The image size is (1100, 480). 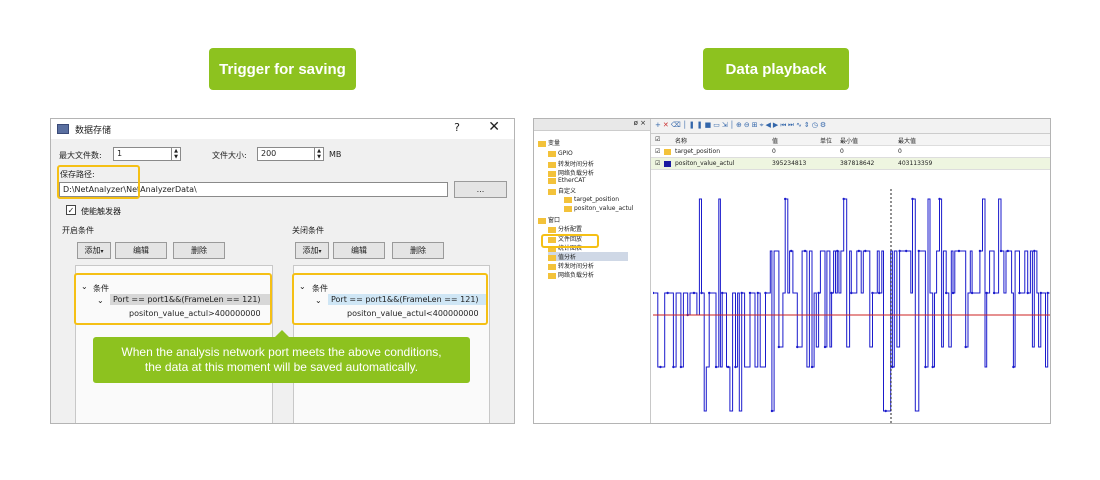 I want to click on prev-icon: ⏮, so click(x=784, y=125).